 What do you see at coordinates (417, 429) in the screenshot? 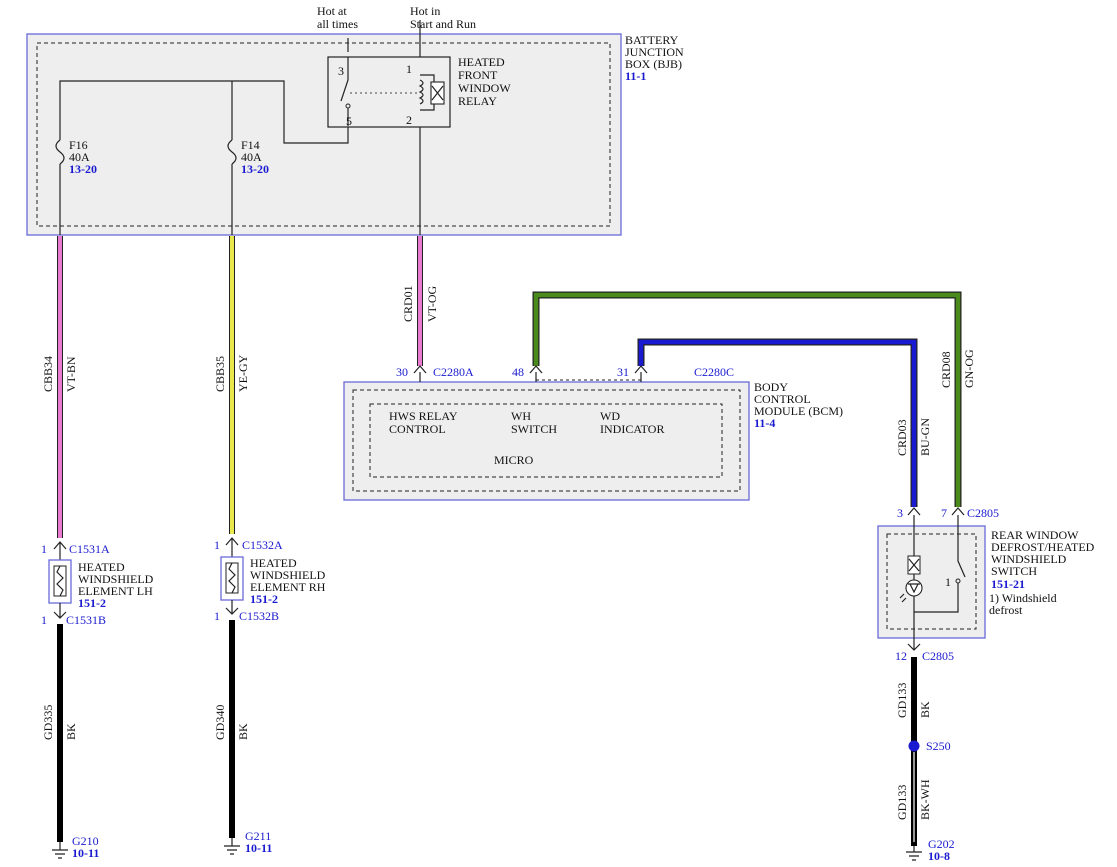
I see `bcm-hws-label-2: CONTROL` at bounding box center [417, 429].